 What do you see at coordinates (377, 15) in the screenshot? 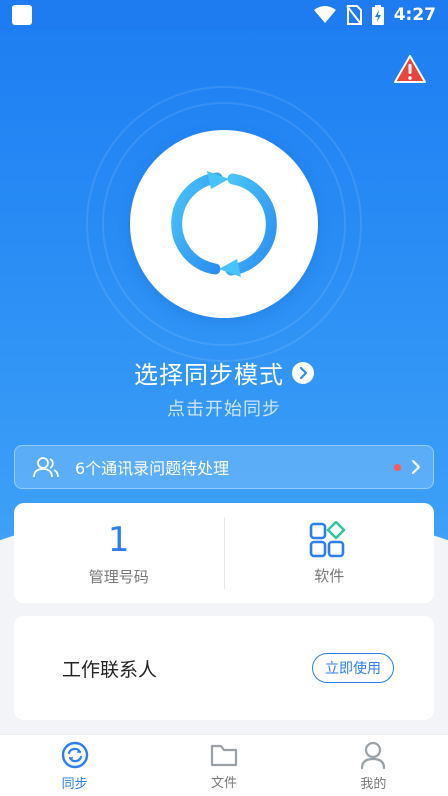
I see `battery-charging-icon` at bounding box center [377, 15].